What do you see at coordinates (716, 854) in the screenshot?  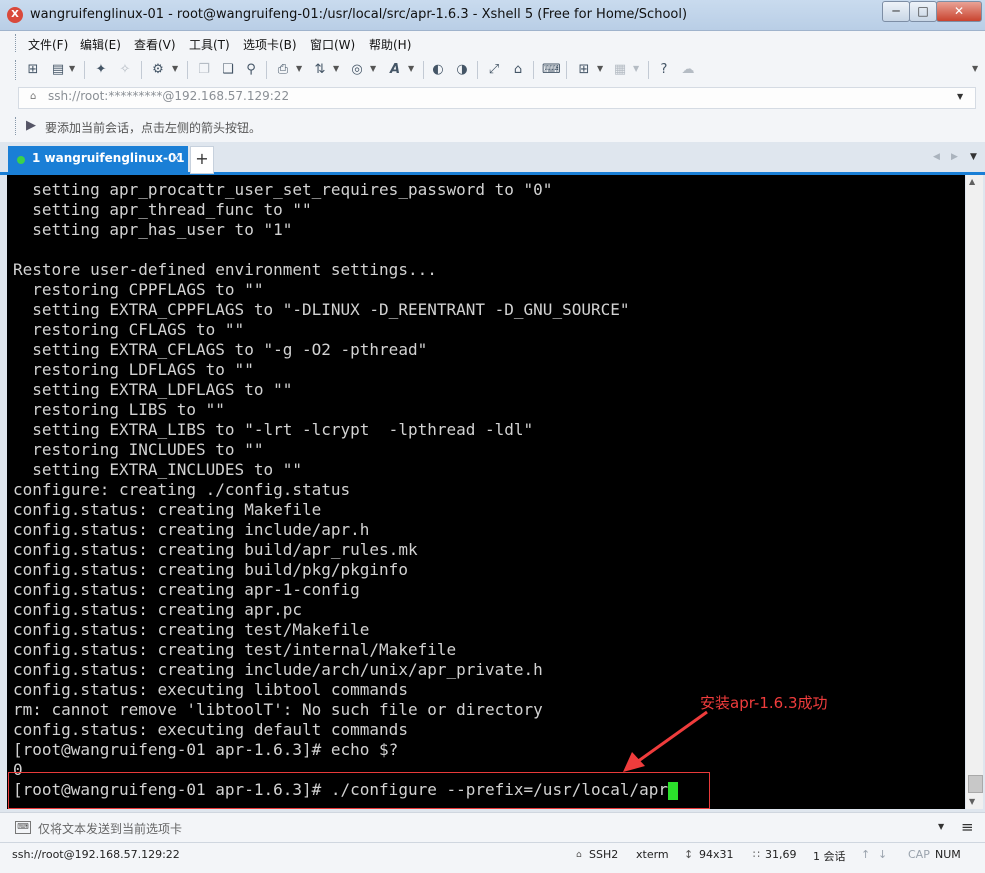 I see `status-size: 94x31` at bounding box center [716, 854].